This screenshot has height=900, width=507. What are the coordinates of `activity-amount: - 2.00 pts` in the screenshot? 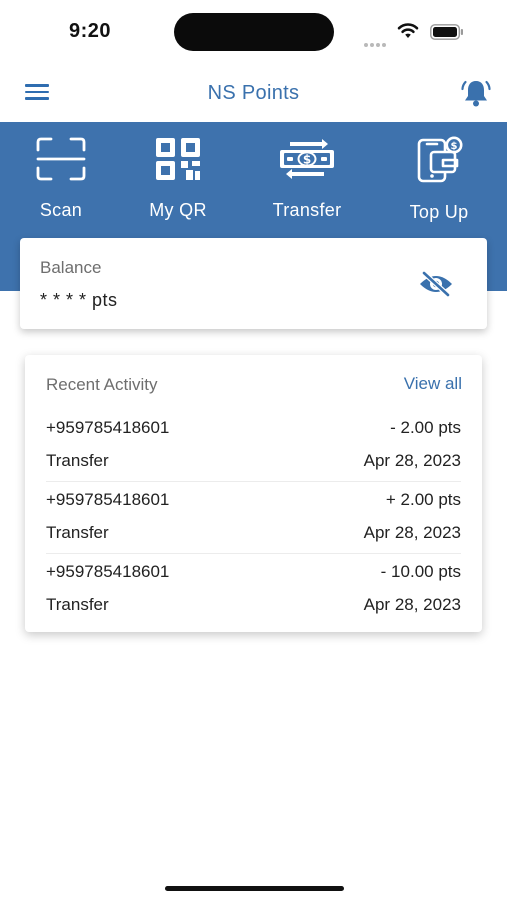 It's located at (425, 427).